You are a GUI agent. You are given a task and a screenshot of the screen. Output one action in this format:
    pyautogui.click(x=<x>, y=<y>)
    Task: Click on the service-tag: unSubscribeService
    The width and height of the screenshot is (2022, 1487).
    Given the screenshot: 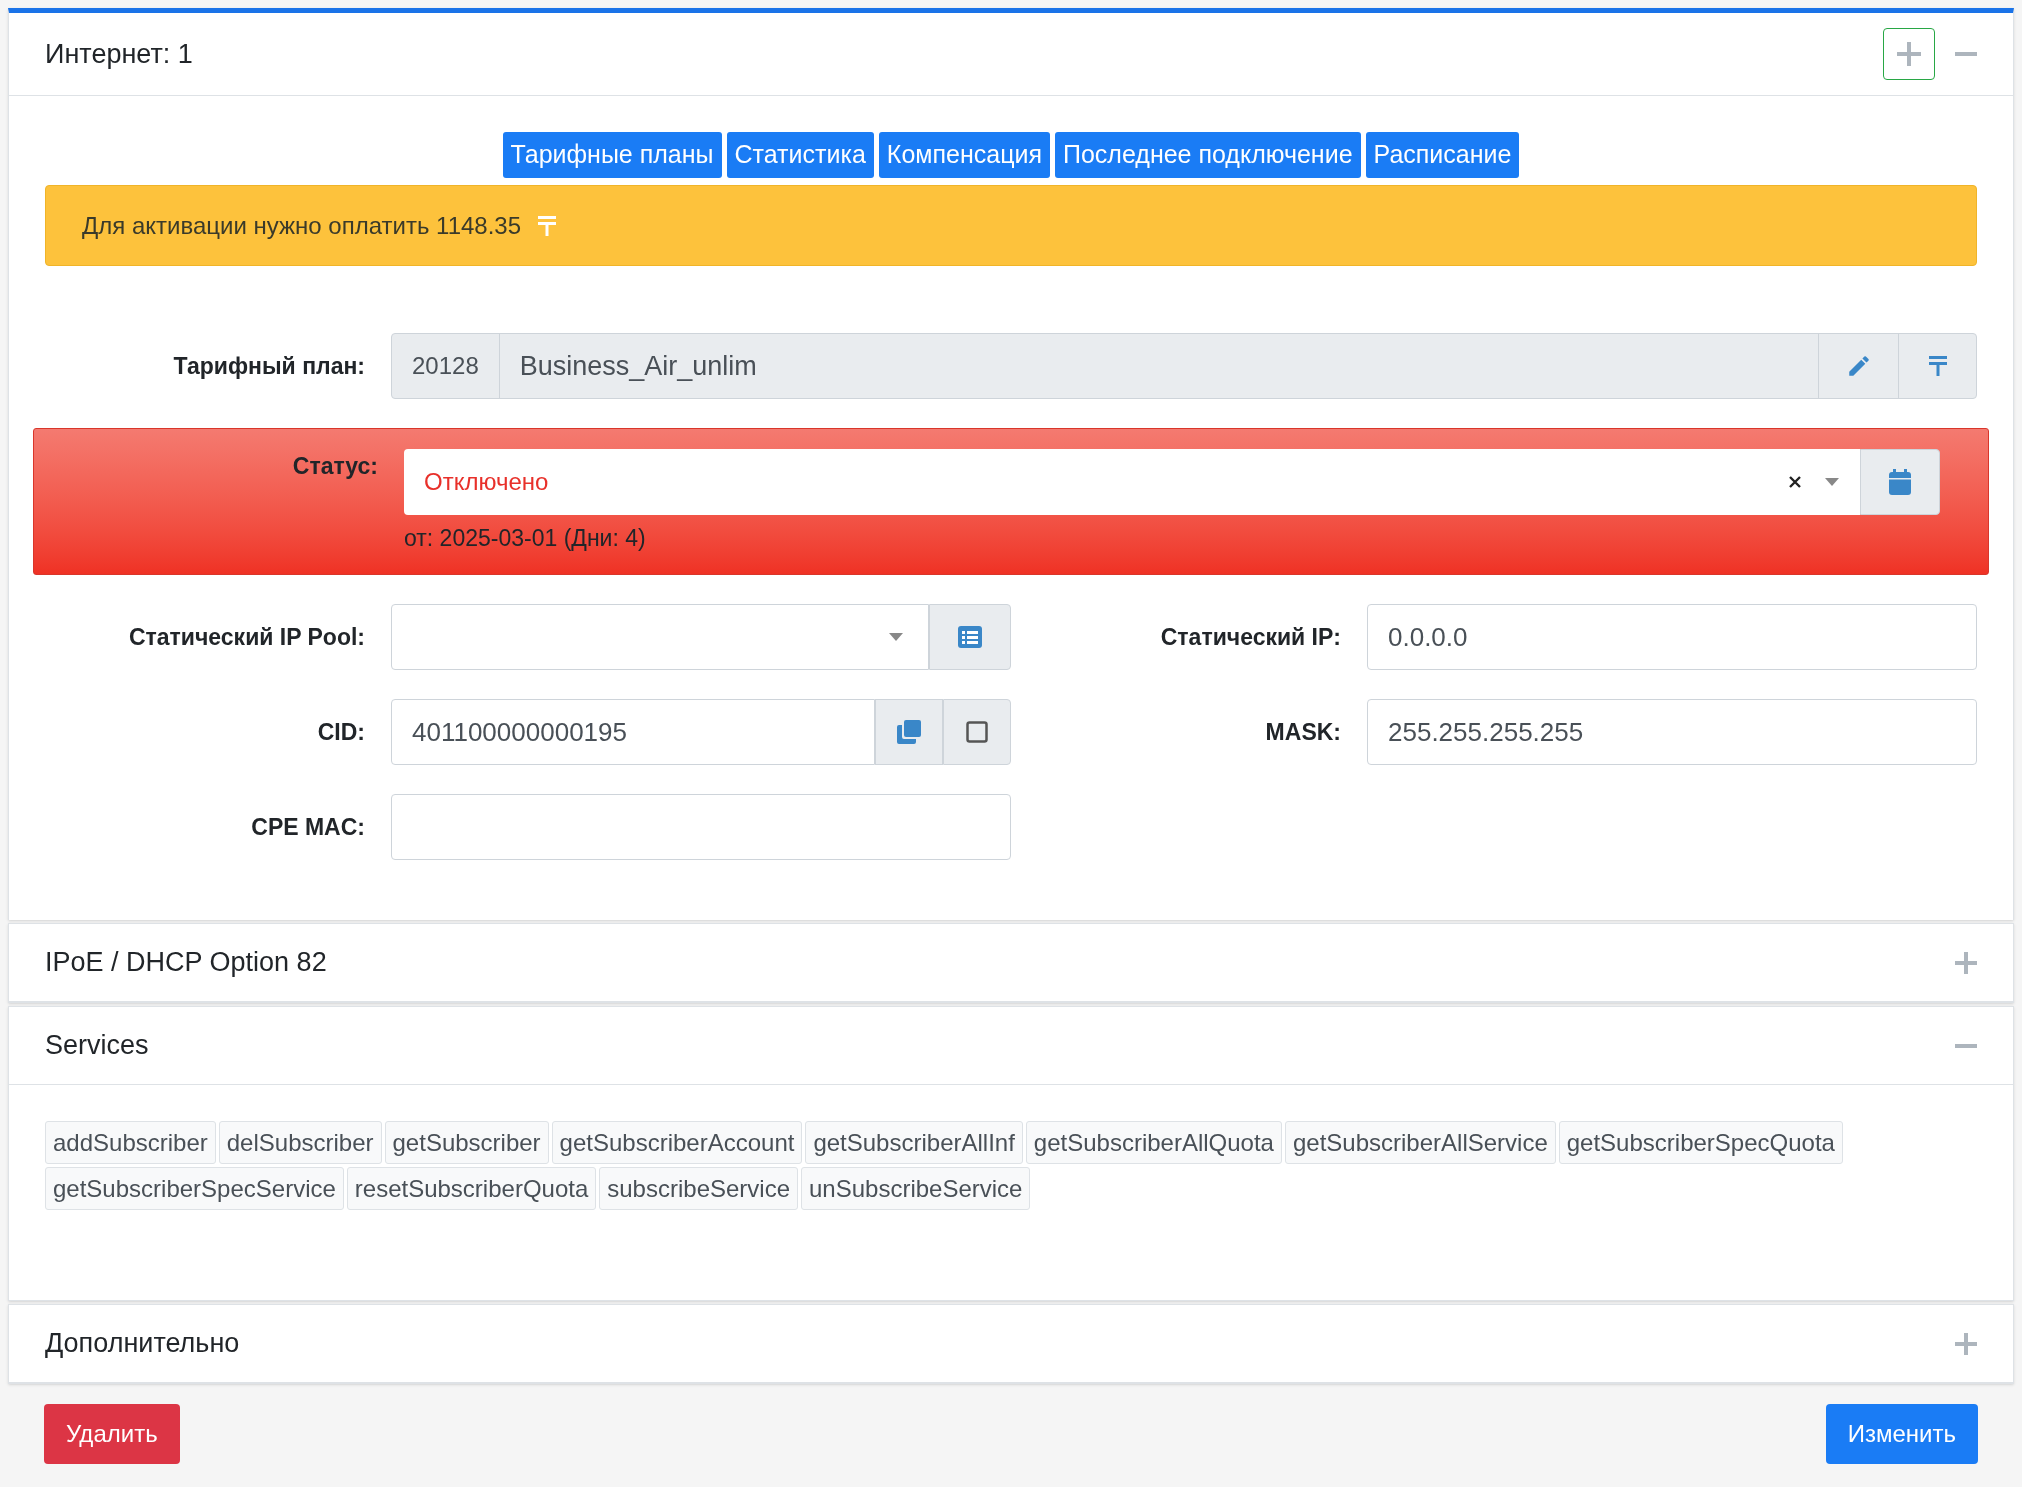 What is the action you would take?
    pyautogui.click(x=916, y=1188)
    